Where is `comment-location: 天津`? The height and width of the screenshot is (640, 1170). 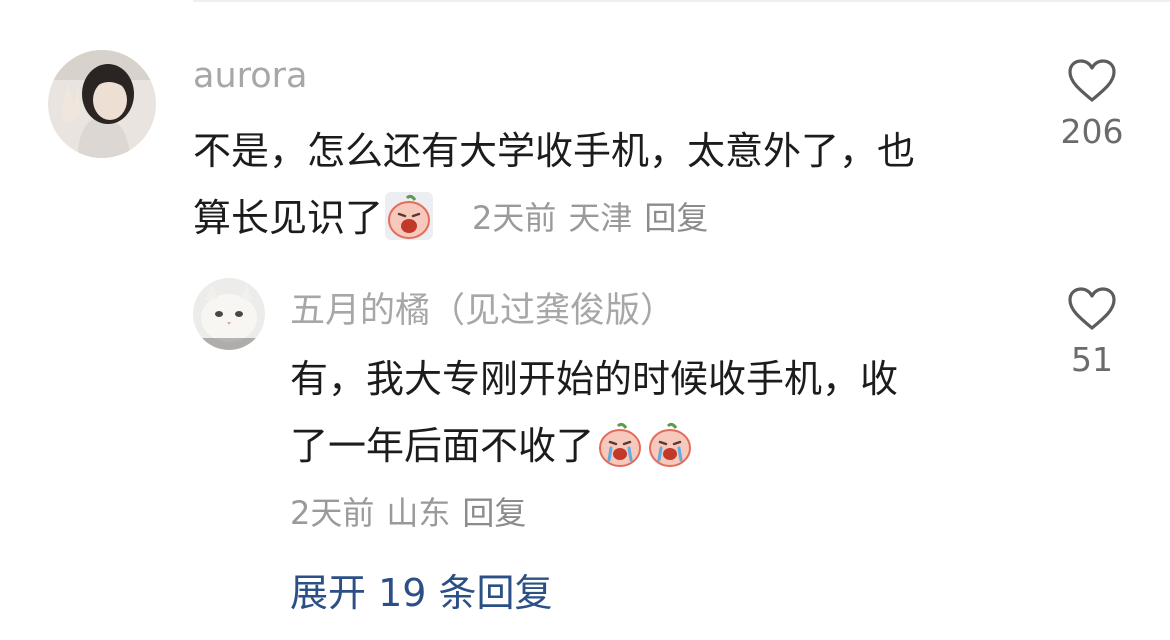 comment-location: 天津 is located at coordinates (600, 218).